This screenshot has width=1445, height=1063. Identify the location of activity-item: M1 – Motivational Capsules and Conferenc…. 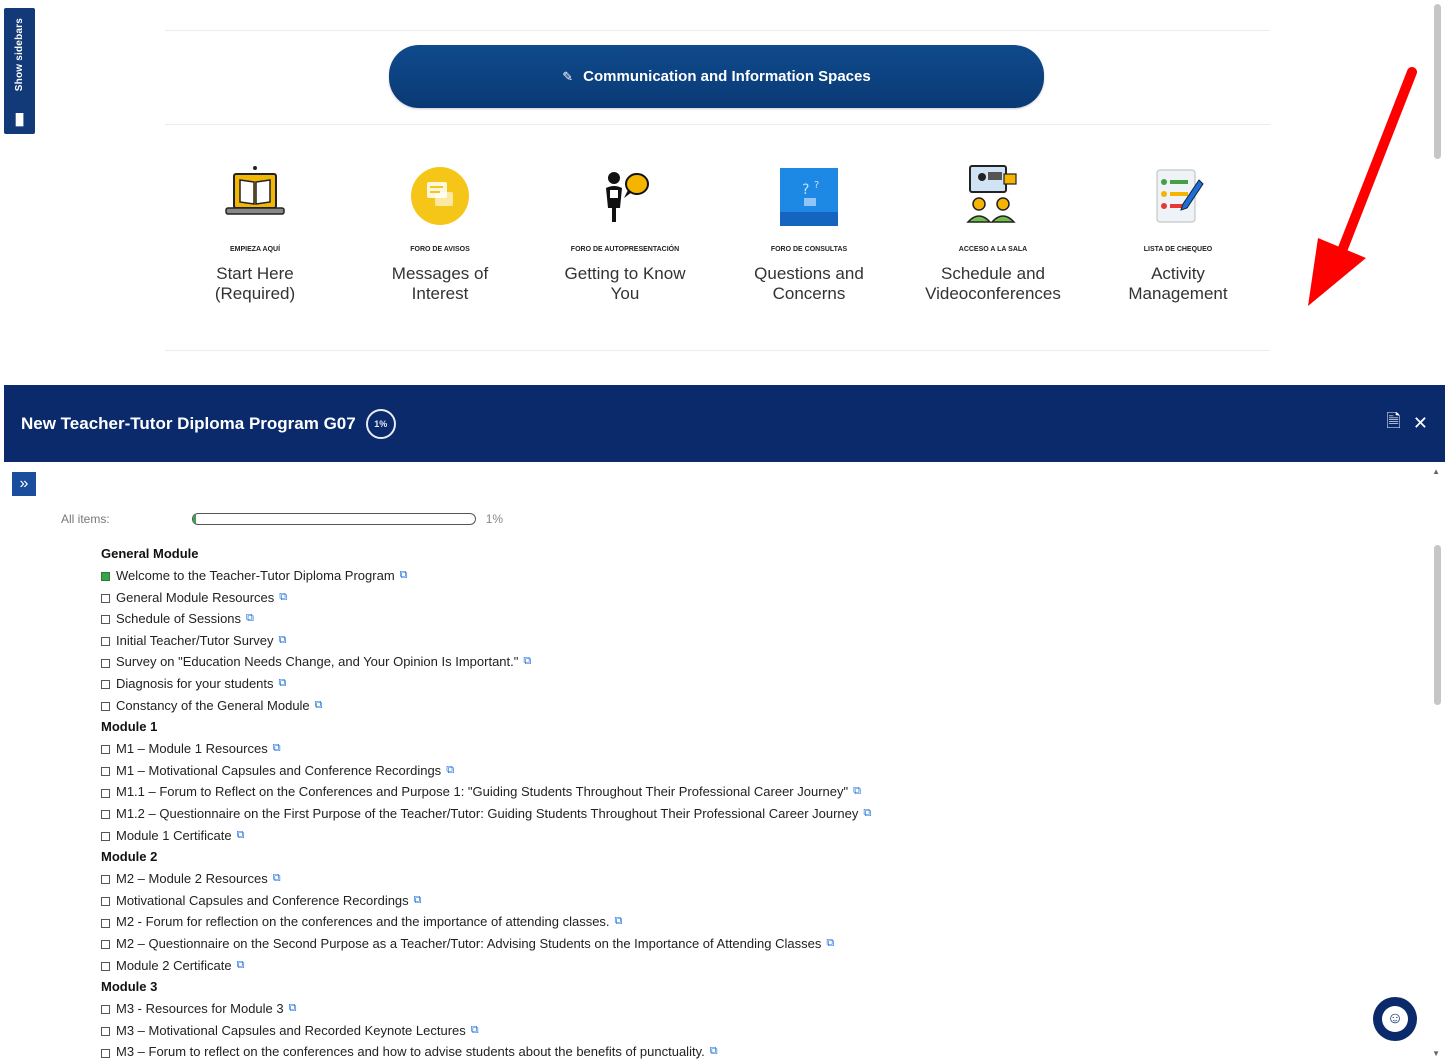
(751, 771).